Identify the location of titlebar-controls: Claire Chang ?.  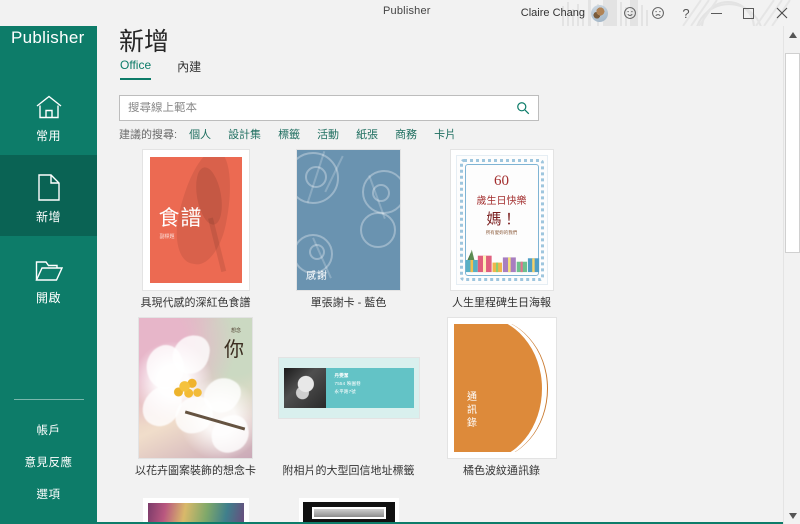
(660, 13).